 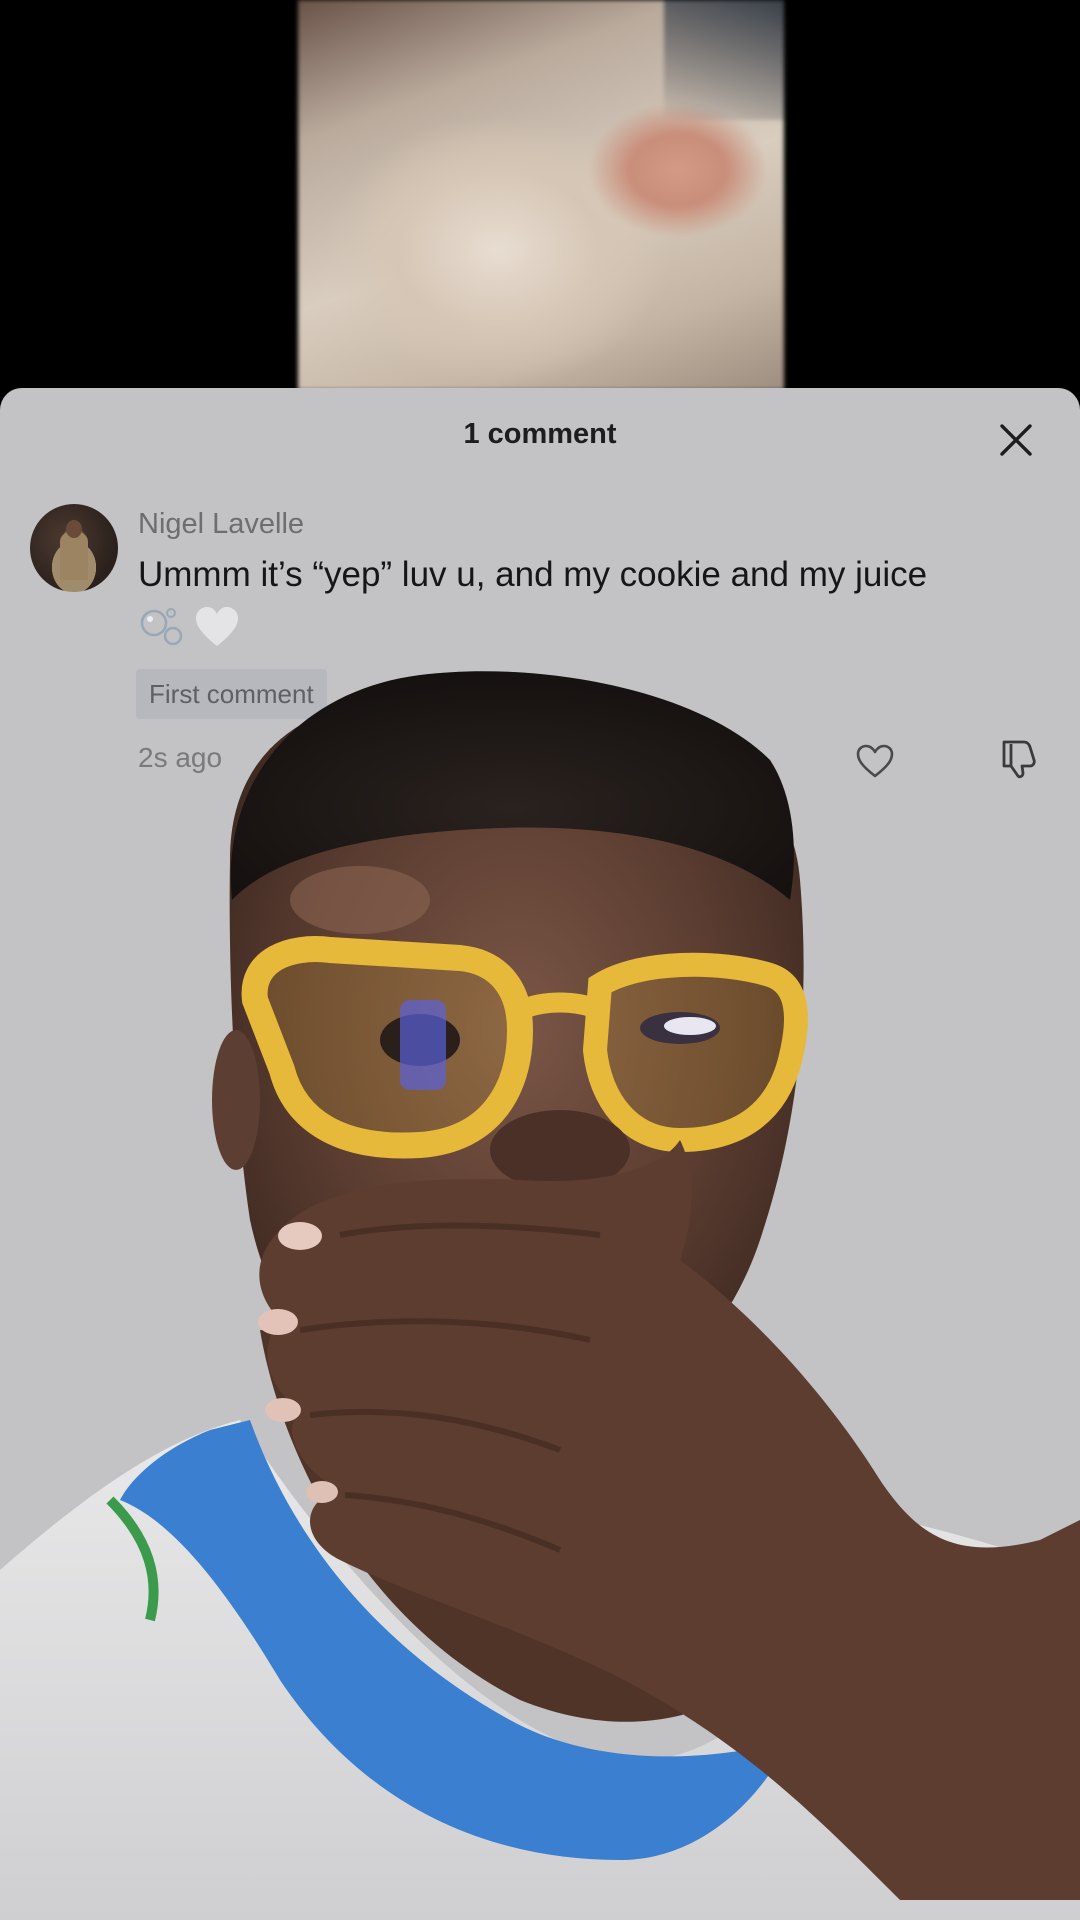 I want to click on grey-heart-emoji-icon, so click(x=217, y=626).